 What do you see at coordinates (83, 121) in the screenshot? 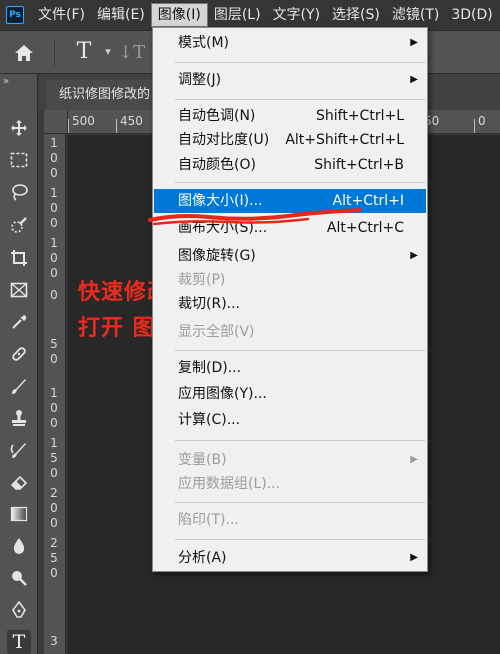
I see `ruler-label: 500` at bounding box center [83, 121].